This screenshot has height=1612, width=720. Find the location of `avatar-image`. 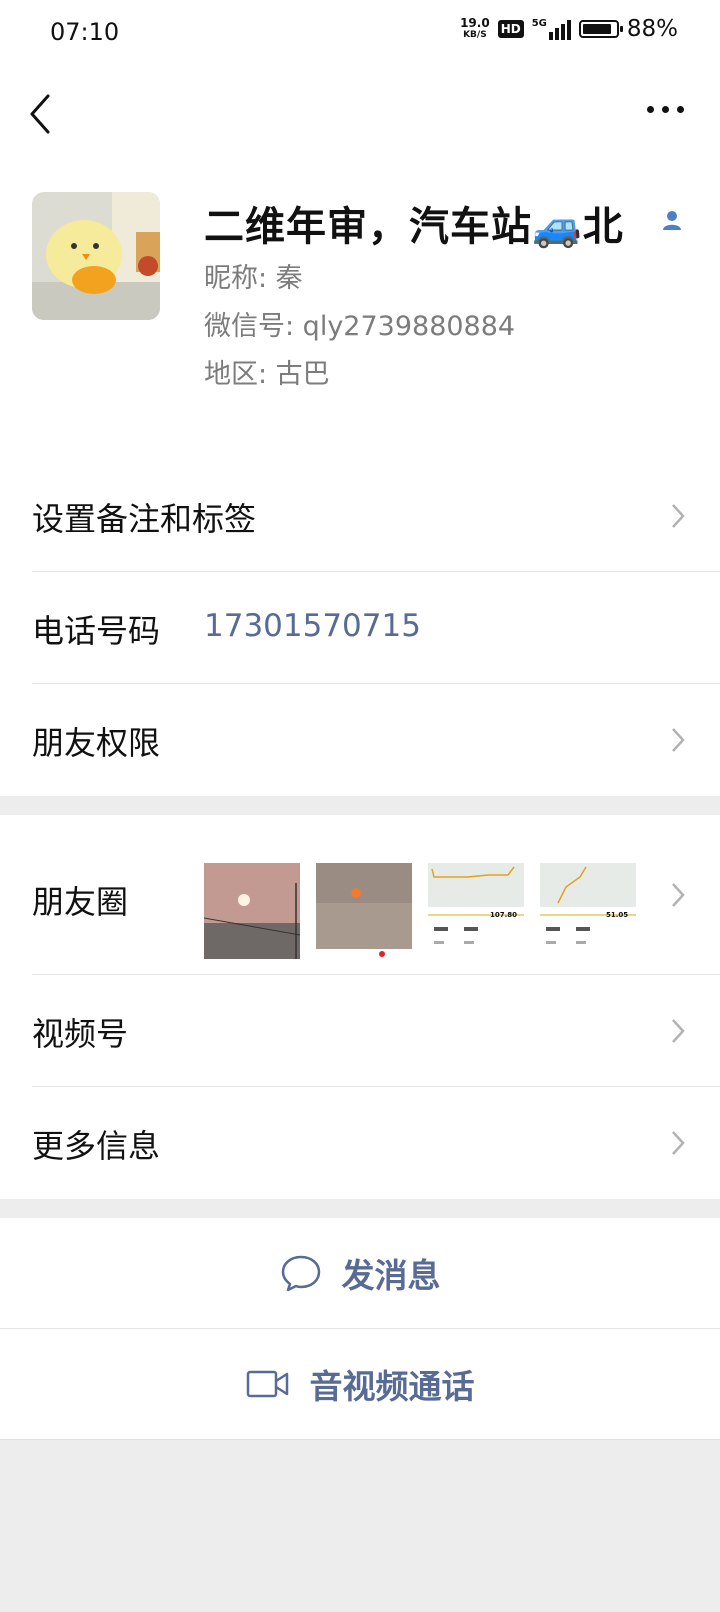

avatar-image is located at coordinates (96, 256).